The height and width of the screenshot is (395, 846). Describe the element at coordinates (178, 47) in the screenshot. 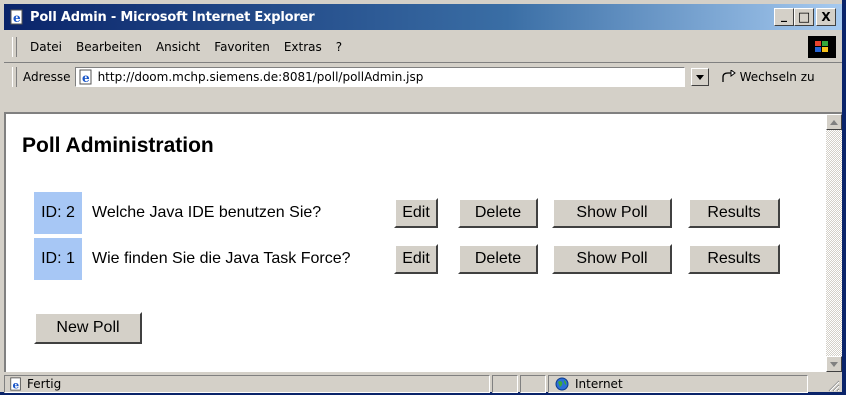

I see `menu-ansicht: Ansicht` at that location.